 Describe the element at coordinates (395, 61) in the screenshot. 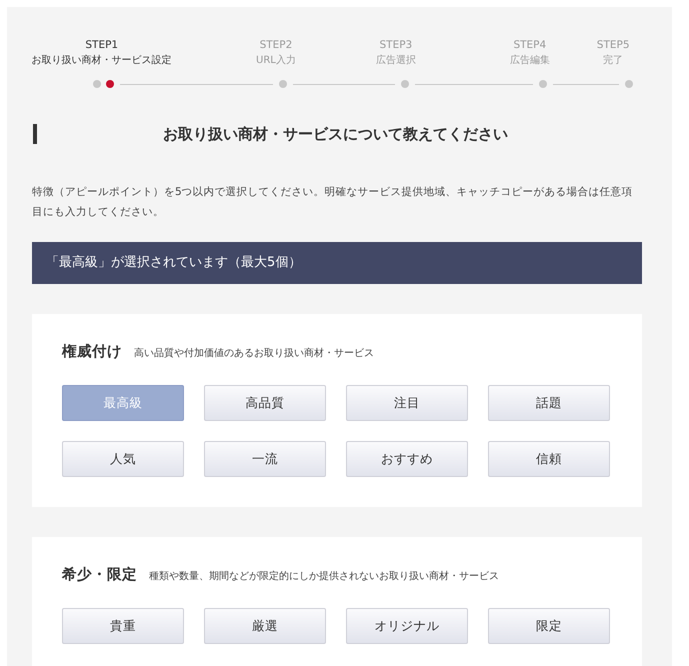

I see `step-name: 広告選択` at that location.